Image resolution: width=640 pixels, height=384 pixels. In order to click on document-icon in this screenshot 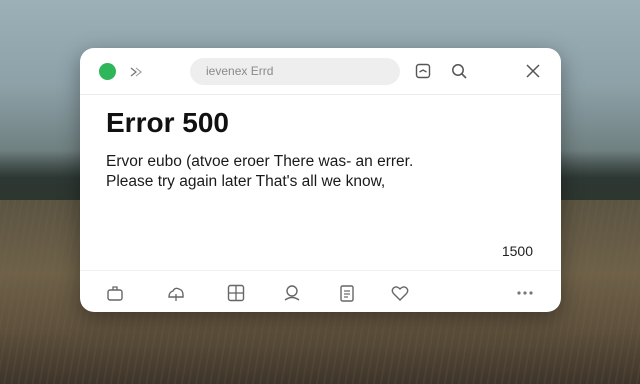, I will do `click(347, 293)`.